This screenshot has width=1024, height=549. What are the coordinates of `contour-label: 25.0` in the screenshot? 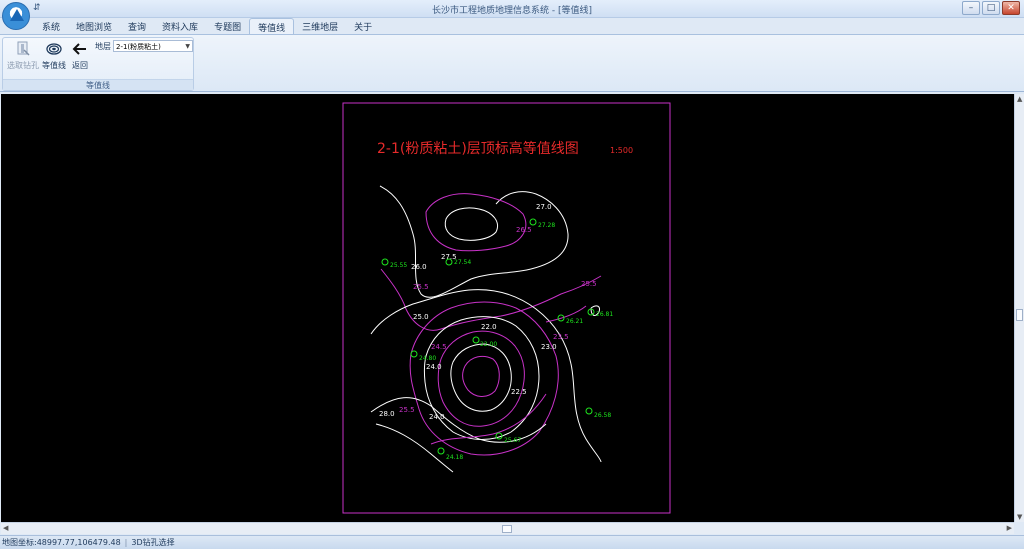 It's located at (421, 317).